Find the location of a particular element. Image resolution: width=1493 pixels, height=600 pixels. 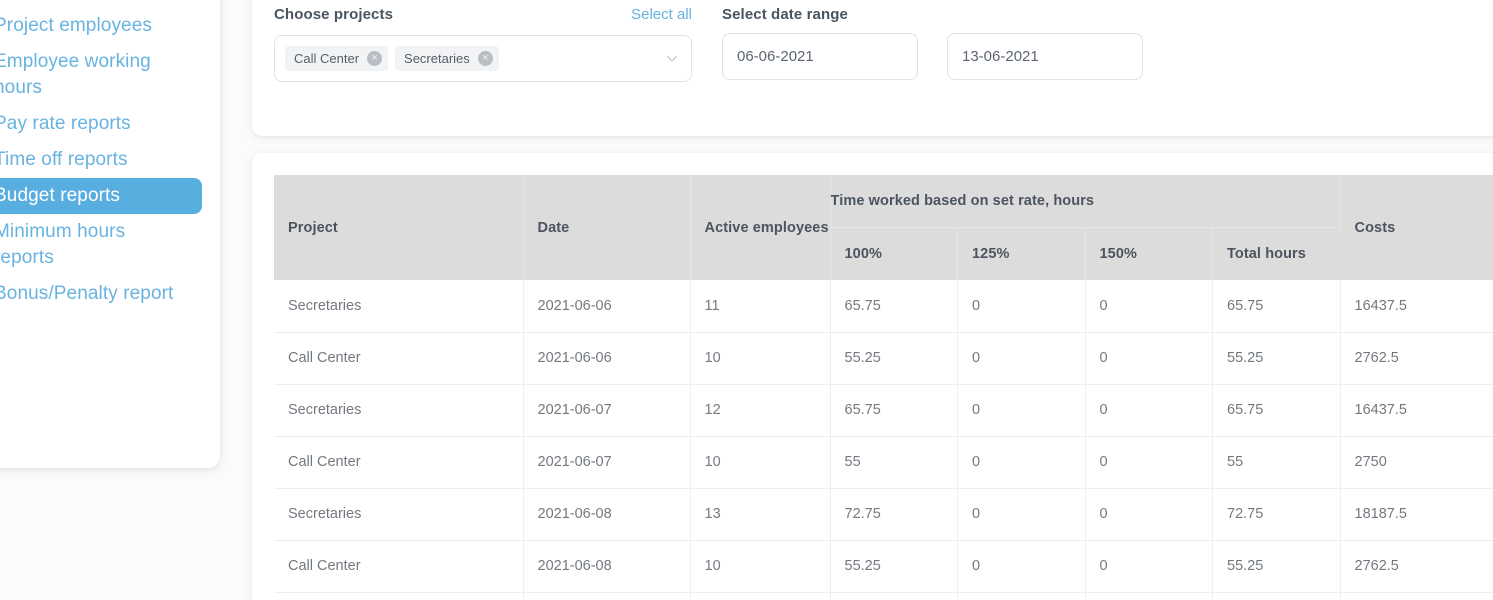

projects-multiselect: Call Center × Secretaries × is located at coordinates (483, 58).